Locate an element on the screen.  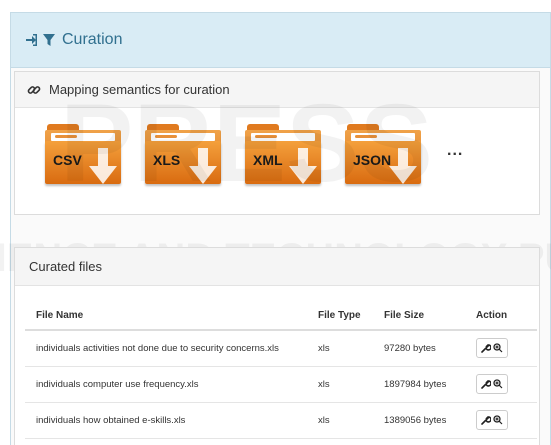
csv-folder-button: CSV is located at coordinates (83, 155).